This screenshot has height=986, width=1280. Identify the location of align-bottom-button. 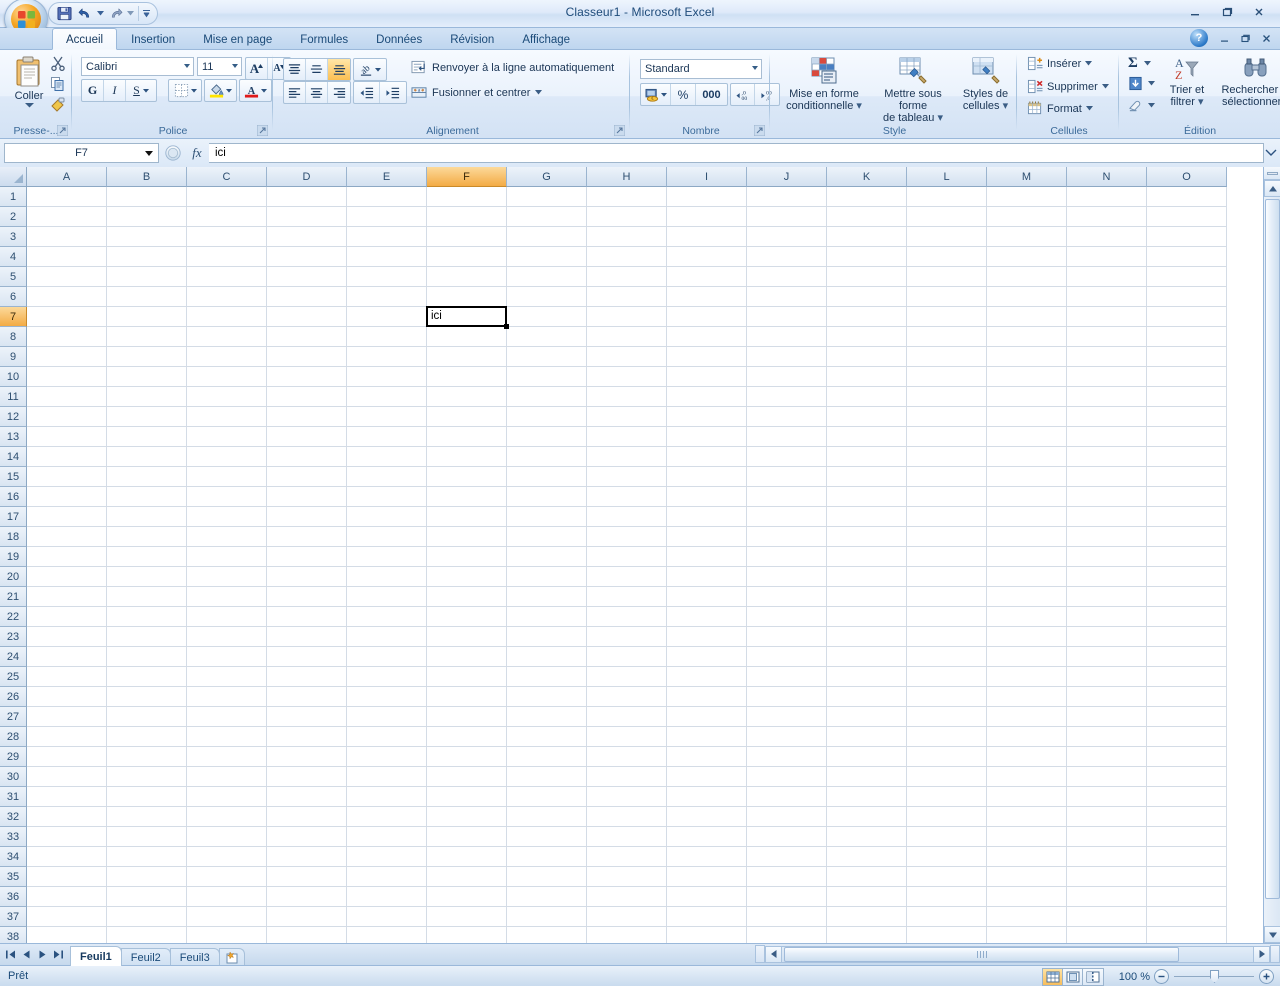
(339, 69).